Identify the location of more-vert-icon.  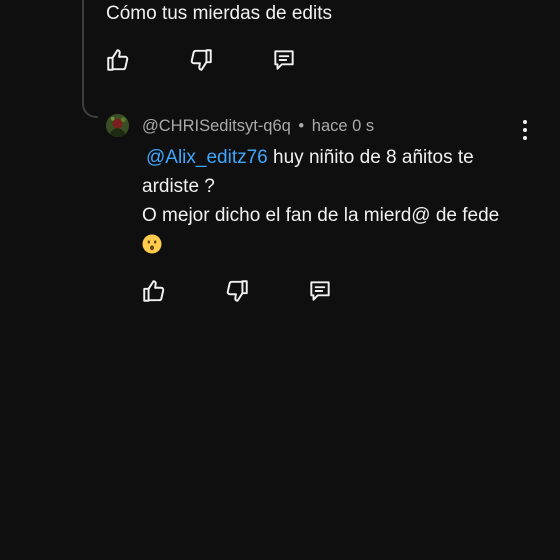
(525, 122).